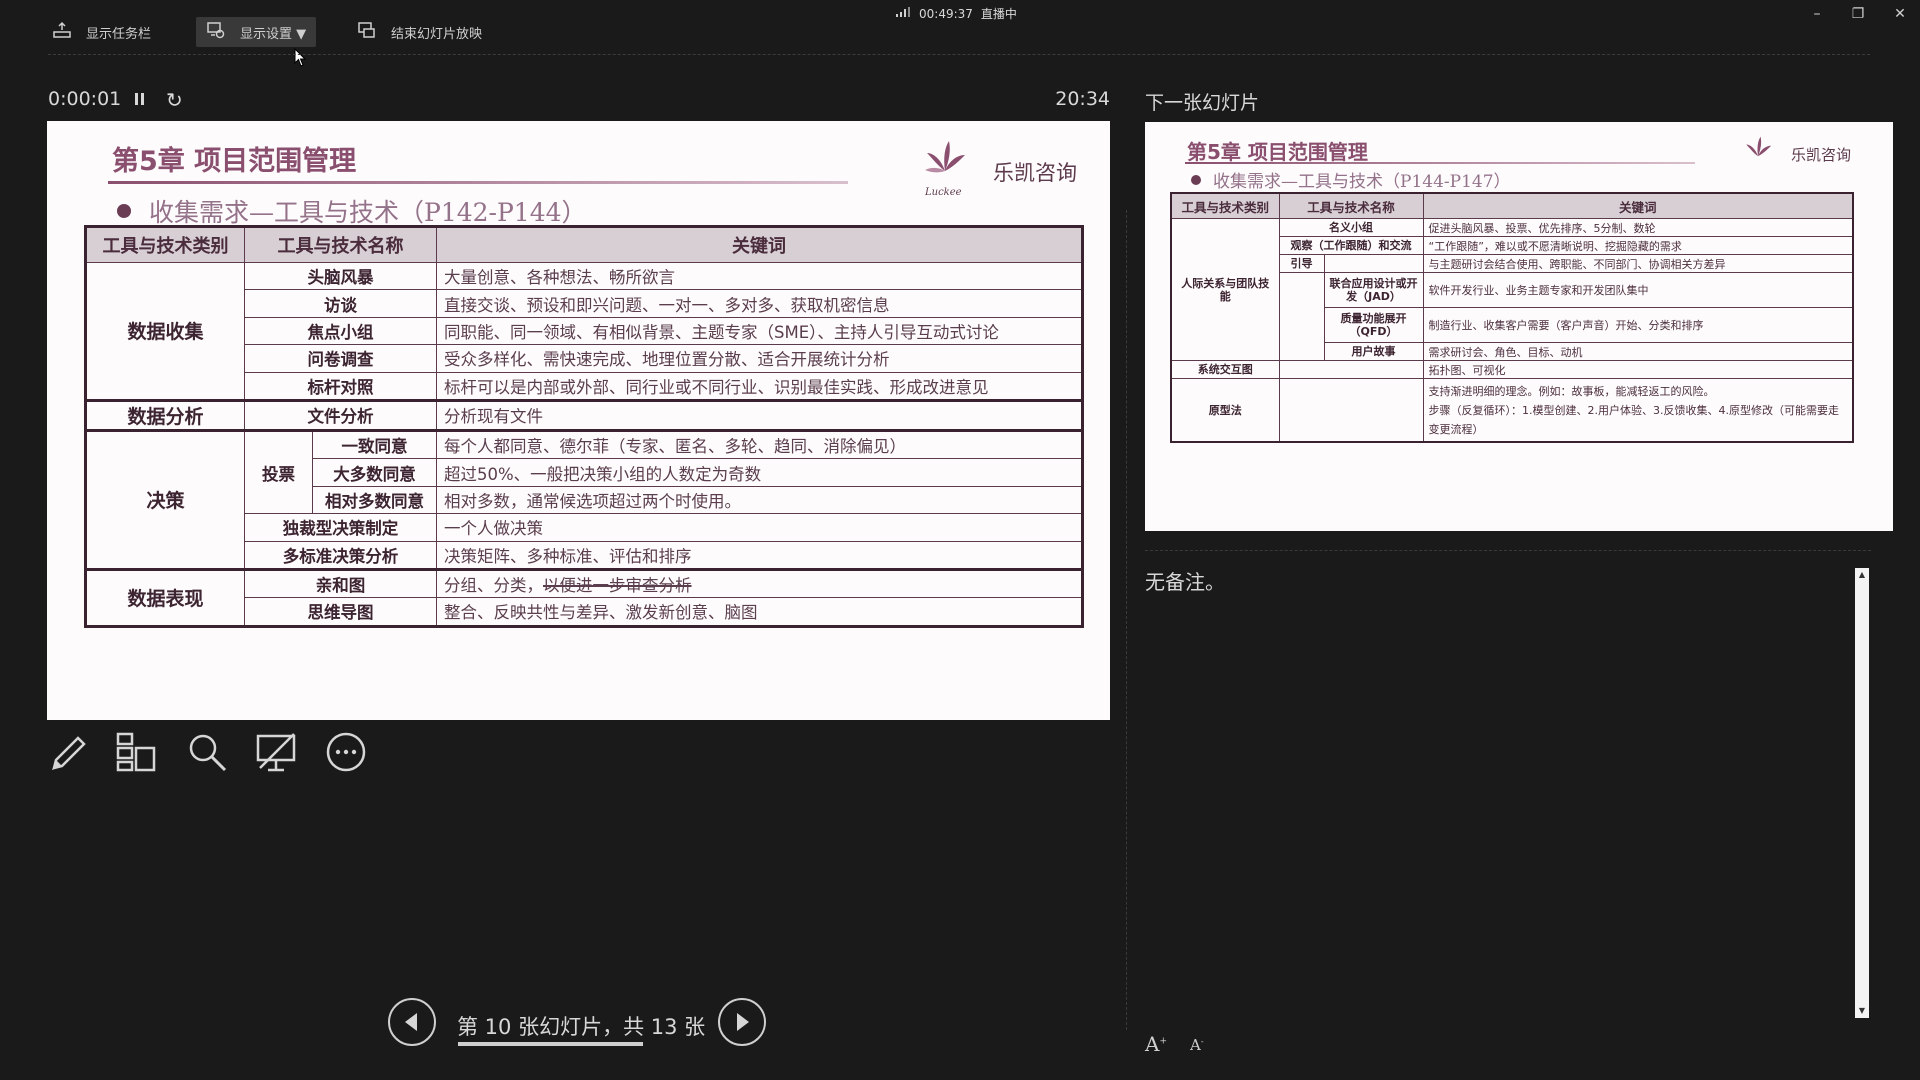  I want to click on triangle-right-icon, so click(743, 1022).